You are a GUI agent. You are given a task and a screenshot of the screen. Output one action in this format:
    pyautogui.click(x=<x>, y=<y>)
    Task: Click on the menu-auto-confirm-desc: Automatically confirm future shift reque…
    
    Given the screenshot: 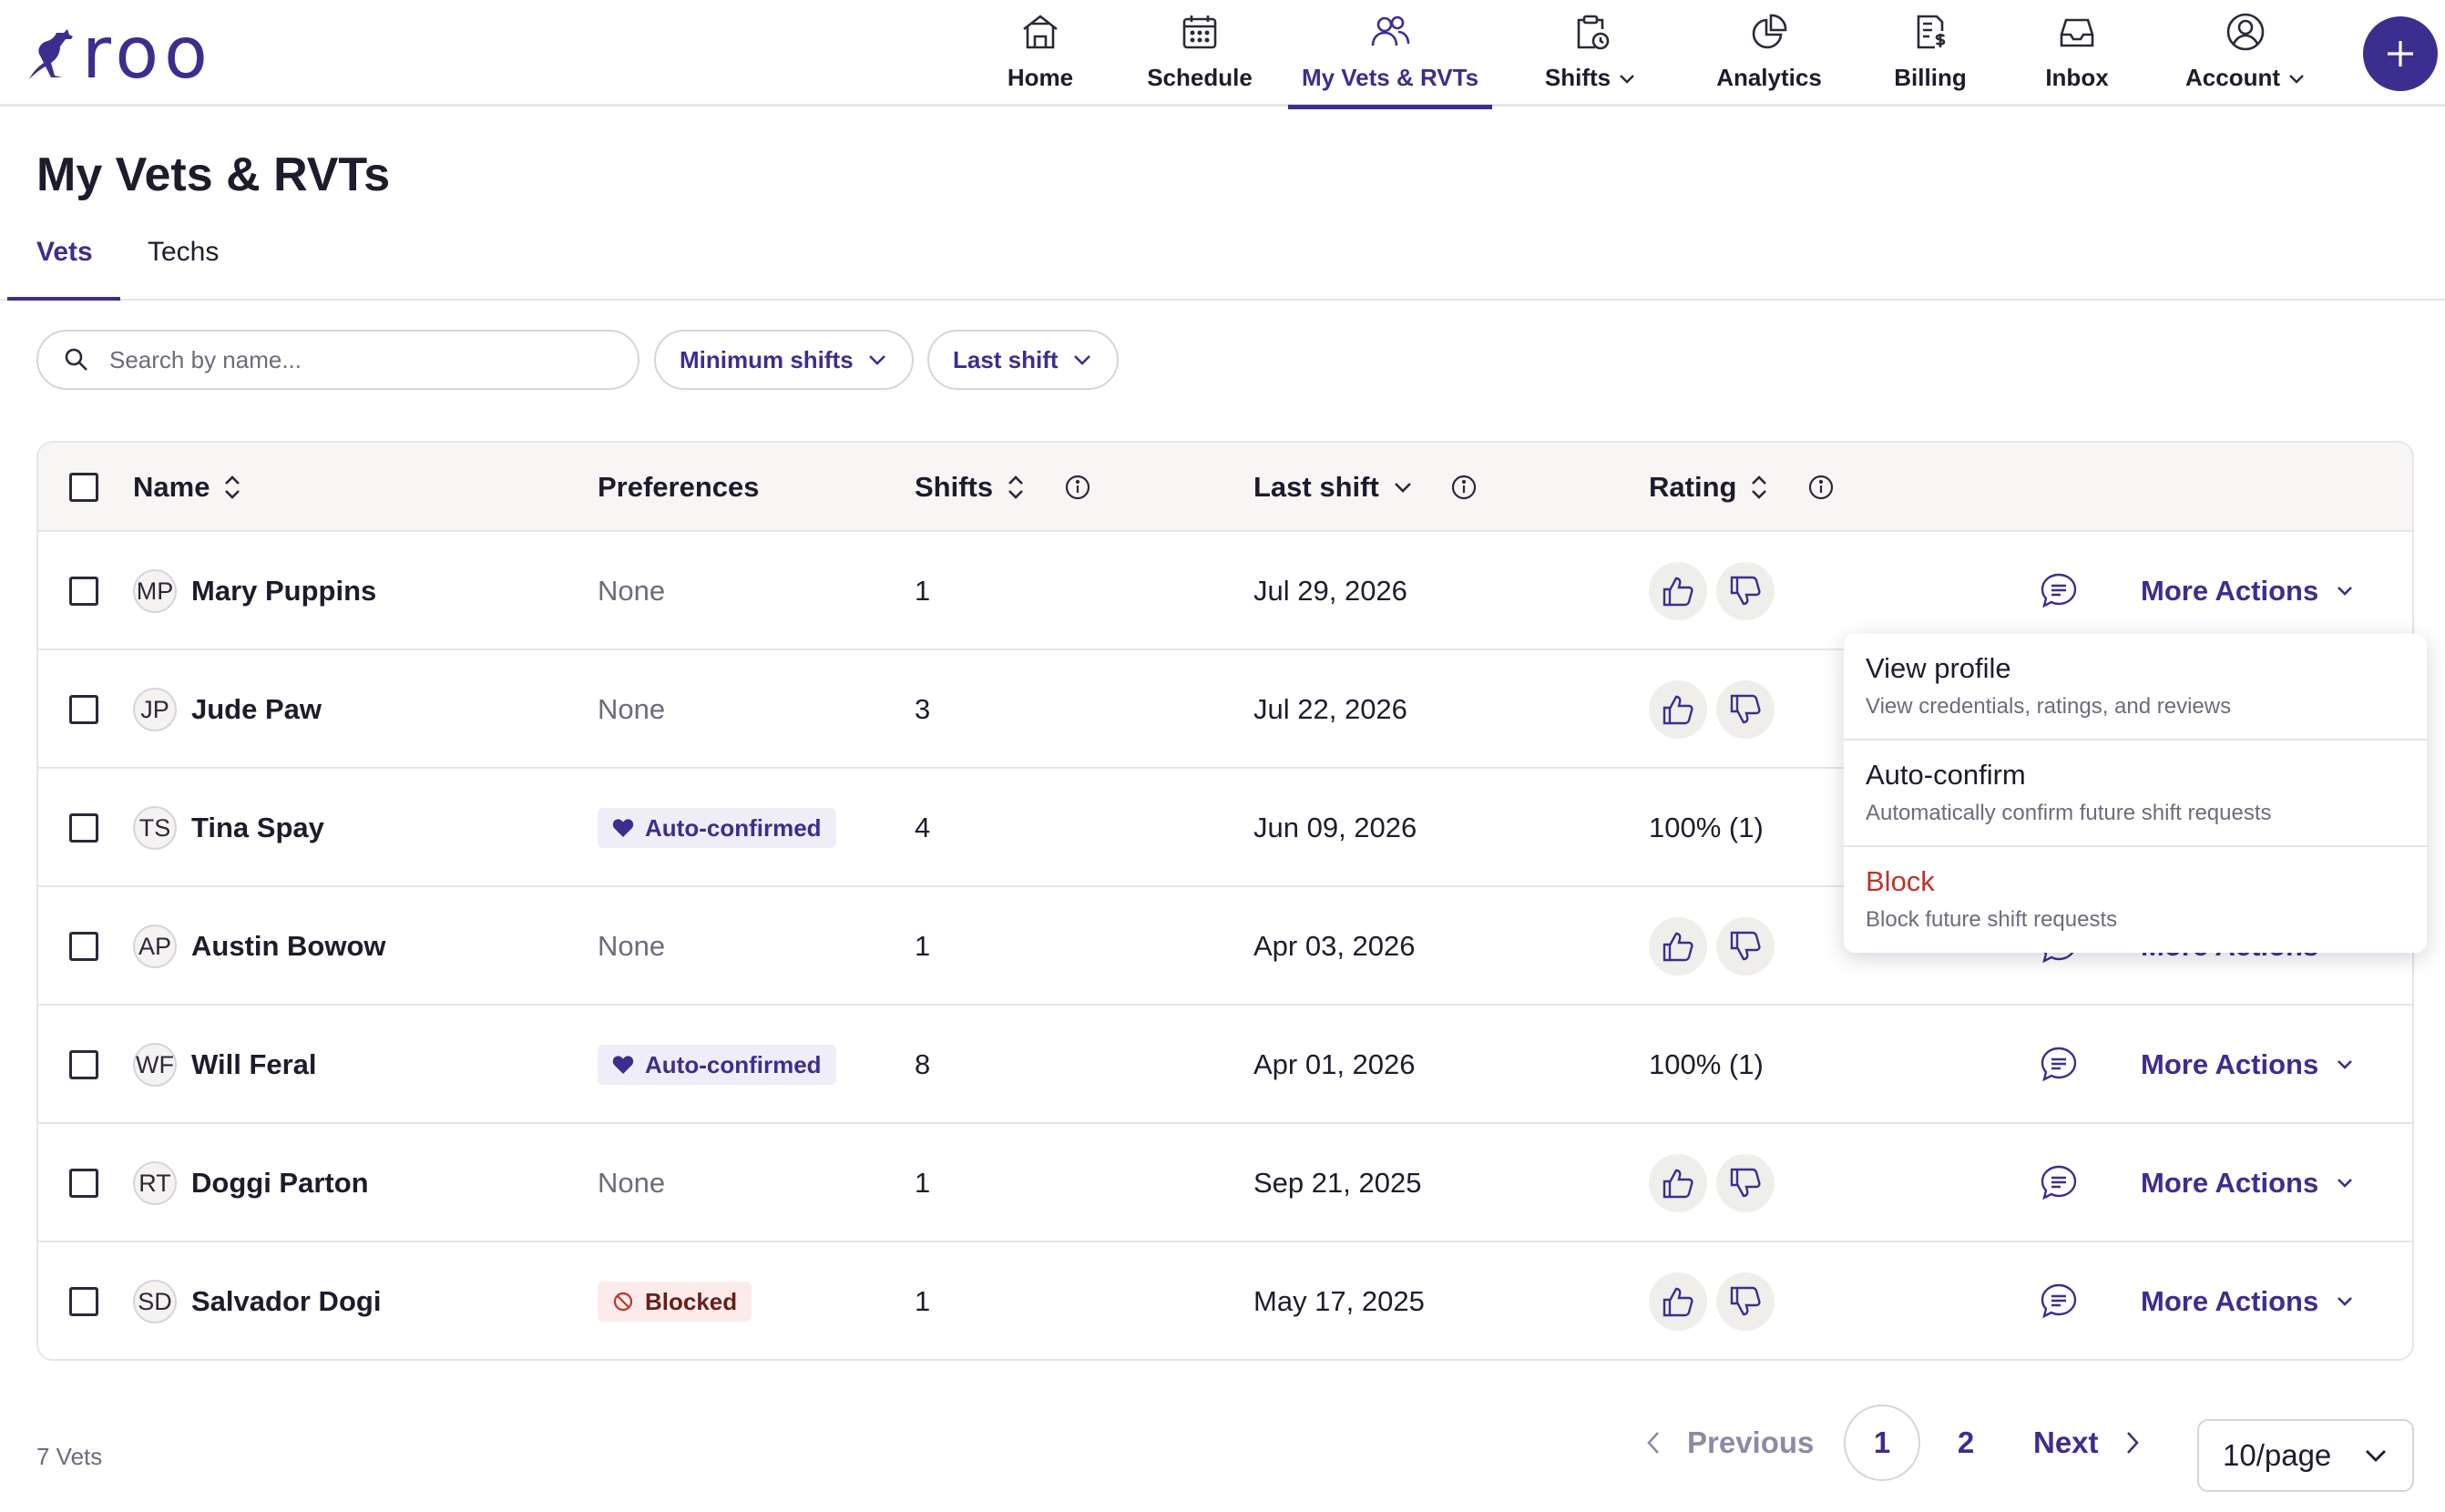 What is the action you would take?
    pyautogui.click(x=2069, y=813)
    